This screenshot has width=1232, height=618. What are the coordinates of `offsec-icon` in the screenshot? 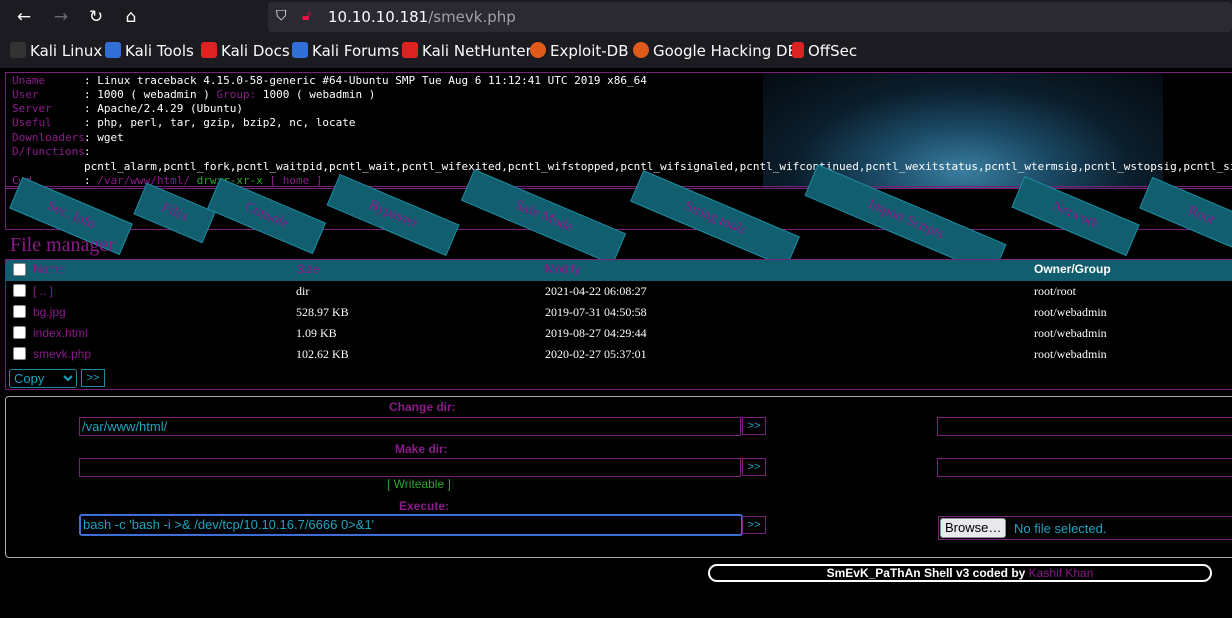 It's located at (798, 50).